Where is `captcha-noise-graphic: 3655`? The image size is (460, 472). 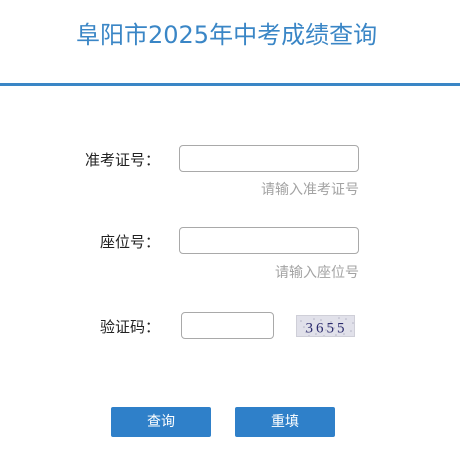 captcha-noise-graphic: 3655 is located at coordinates (325, 326).